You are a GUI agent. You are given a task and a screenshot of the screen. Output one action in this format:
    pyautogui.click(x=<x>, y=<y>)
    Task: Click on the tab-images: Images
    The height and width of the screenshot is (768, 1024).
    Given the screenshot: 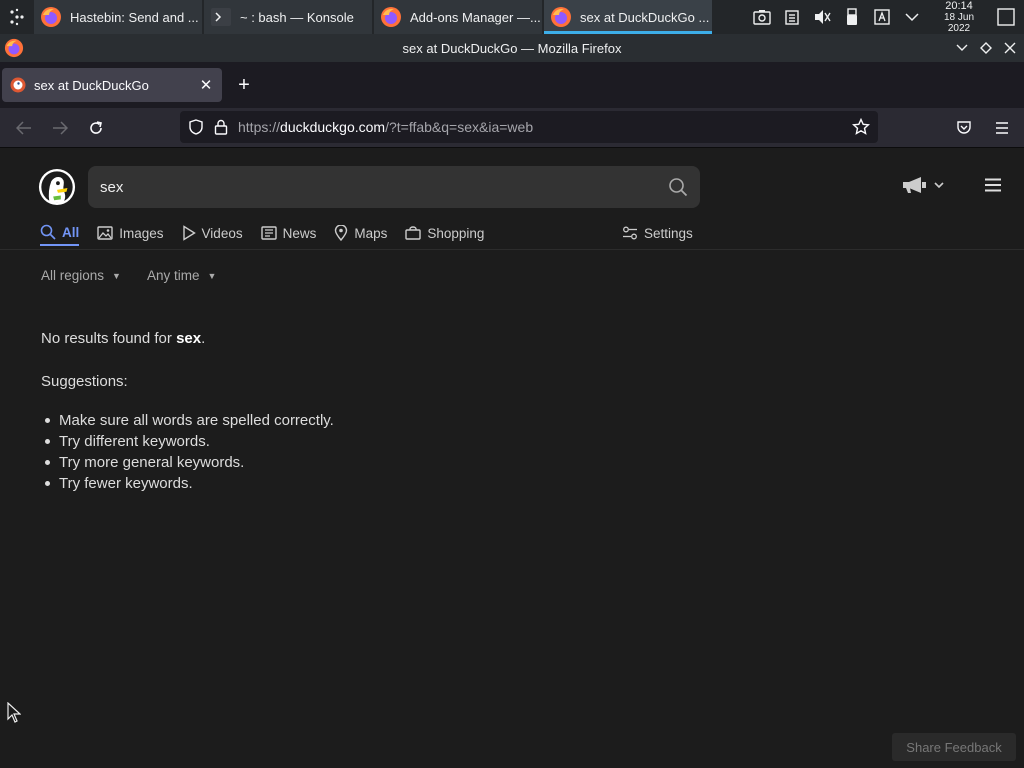 What is the action you would take?
    pyautogui.click(x=130, y=233)
    